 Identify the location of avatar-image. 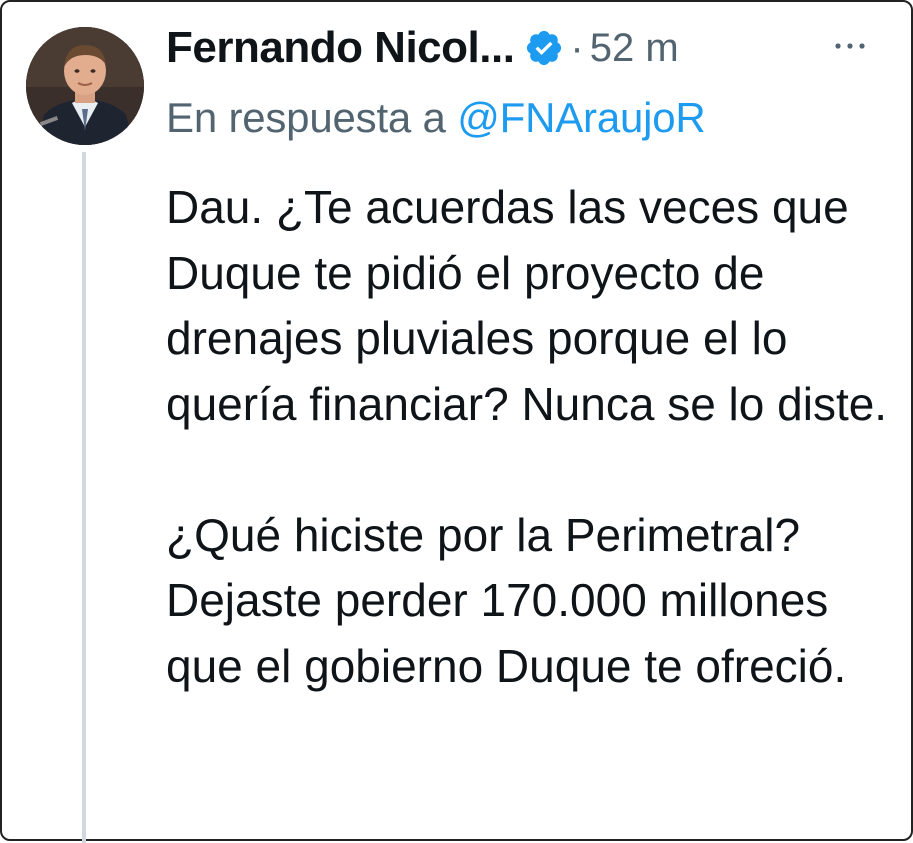
(85, 86).